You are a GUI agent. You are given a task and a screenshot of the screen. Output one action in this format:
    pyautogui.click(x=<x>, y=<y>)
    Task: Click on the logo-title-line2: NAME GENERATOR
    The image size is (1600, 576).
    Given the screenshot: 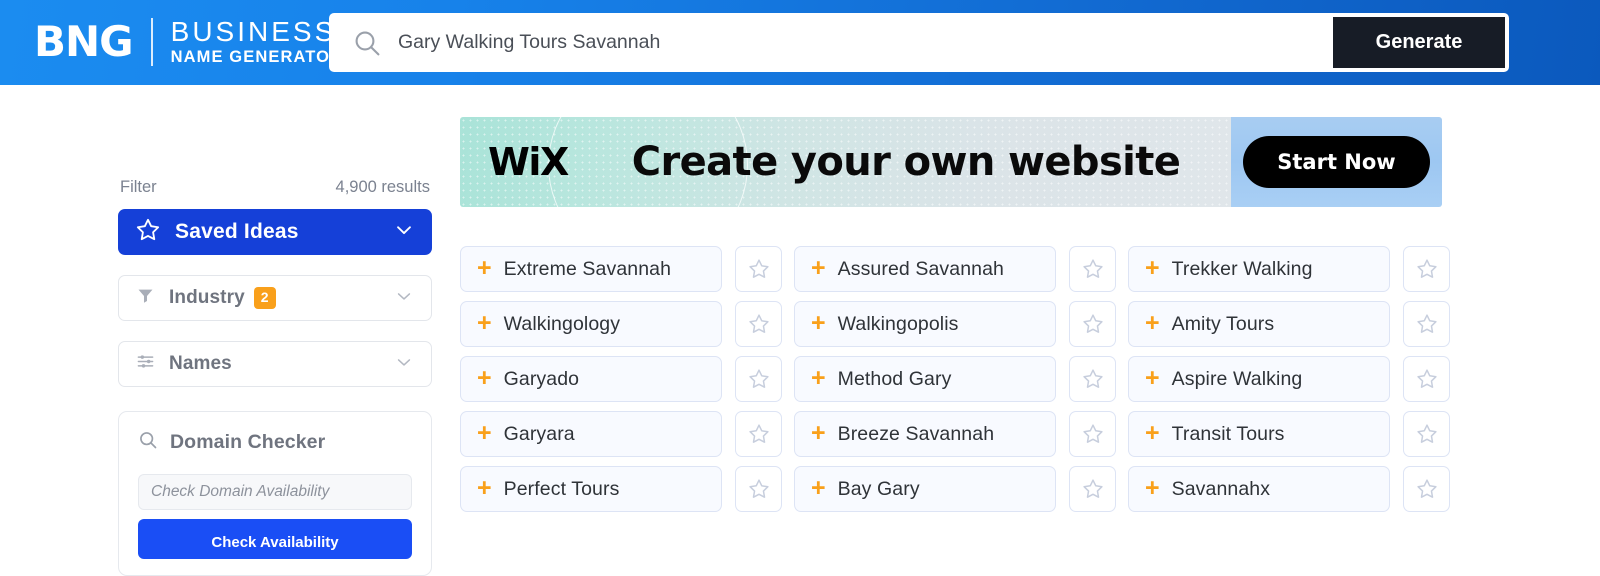 What is the action you would take?
    pyautogui.click(x=257, y=56)
    